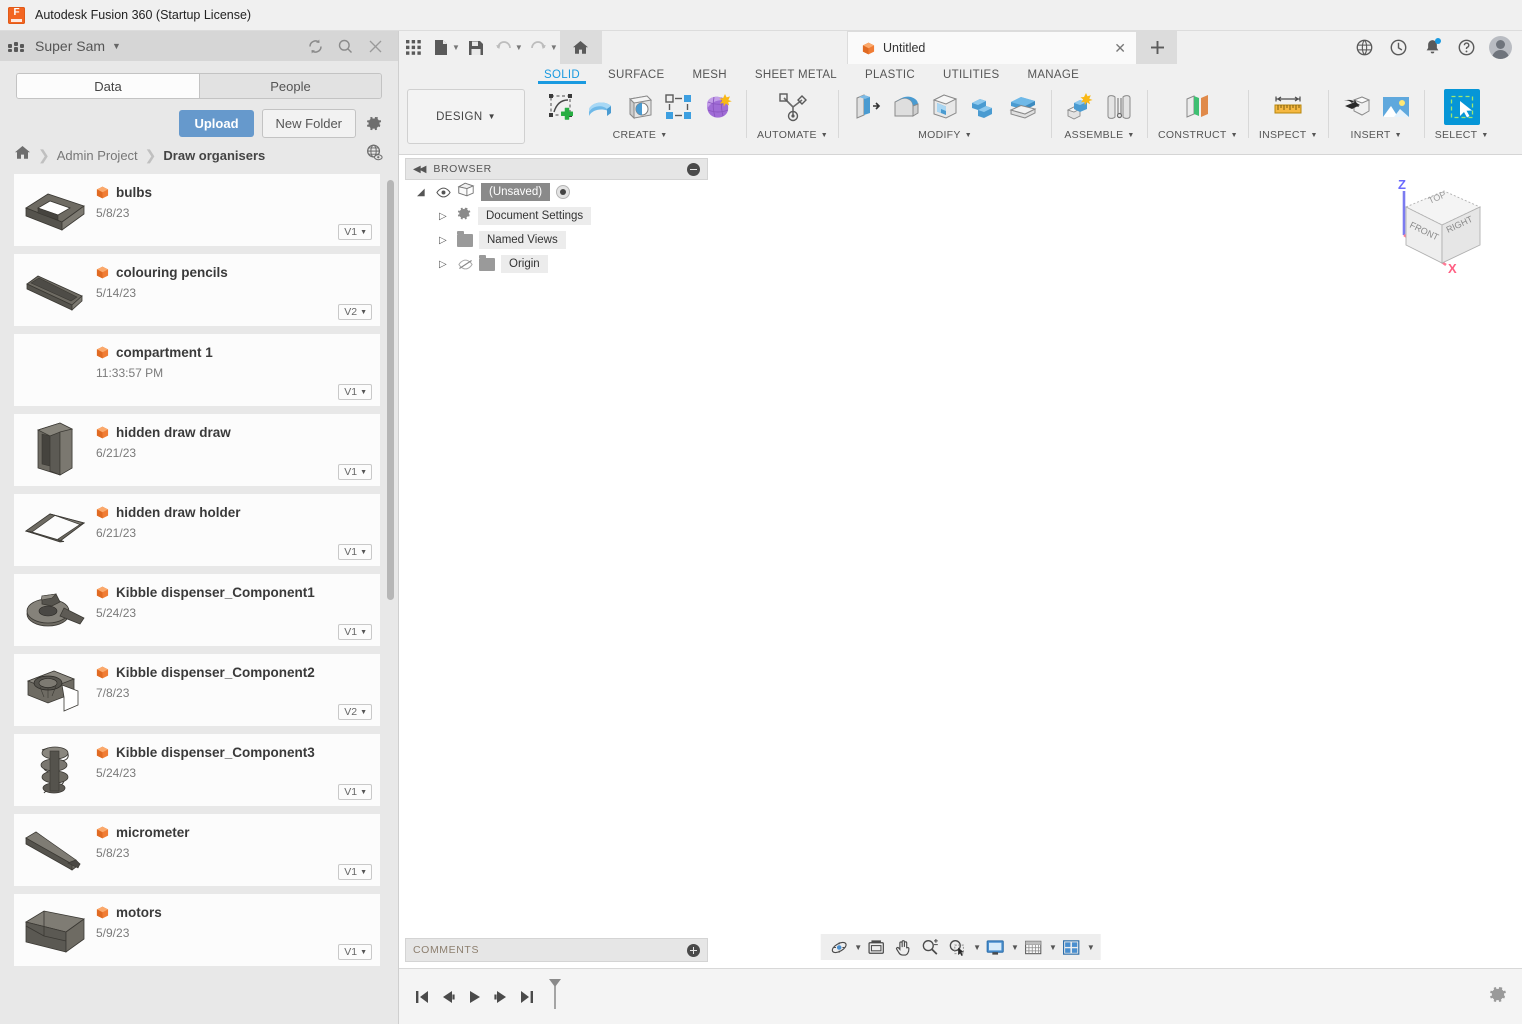  What do you see at coordinates (1053, 76) in the screenshot?
I see `ribbon-tab-manage: MANAGE` at bounding box center [1053, 76].